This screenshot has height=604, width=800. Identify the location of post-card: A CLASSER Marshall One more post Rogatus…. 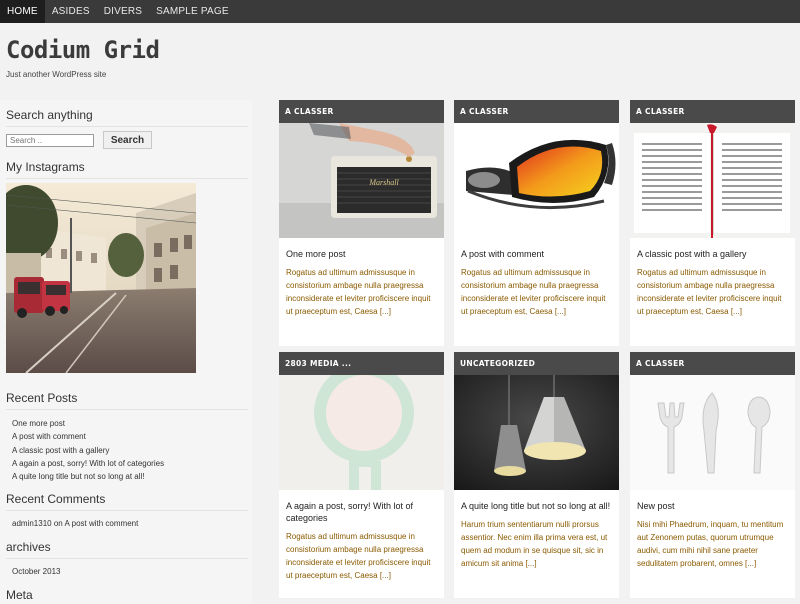
(361, 223).